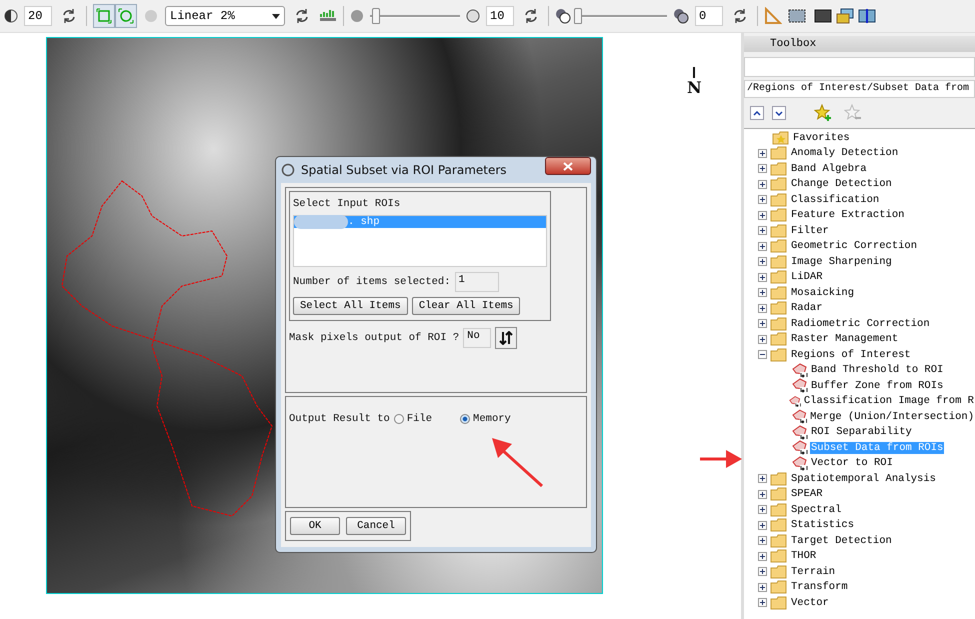 Image resolution: width=975 pixels, height=619 pixels. Describe the element at coordinates (861, 432) in the screenshot. I see `tree-item: ROI Separability` at that location.